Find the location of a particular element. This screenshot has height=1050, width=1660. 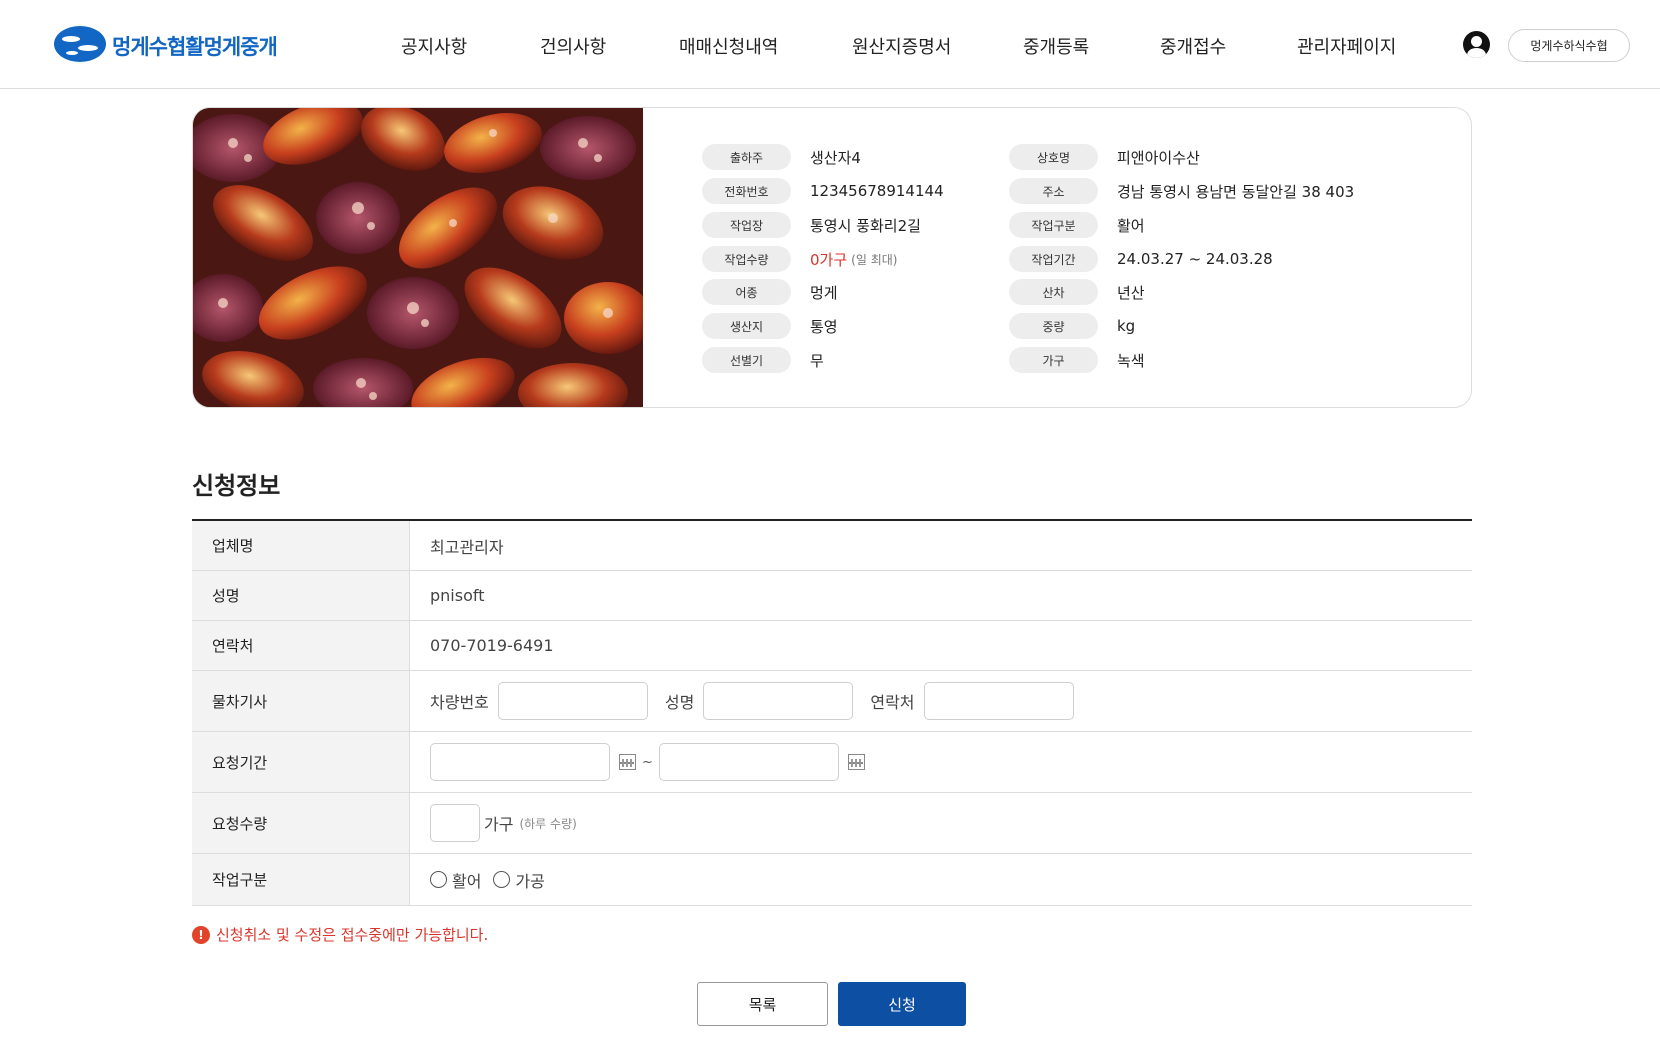

info-company: 상호명 피앤아이수산 is located at coordinates (1104, 157).